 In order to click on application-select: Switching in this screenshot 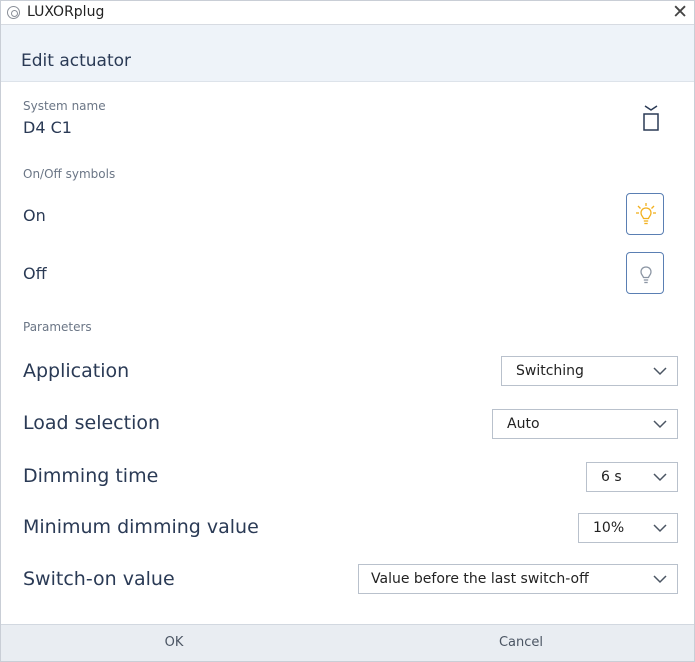, I will do `click(589, 371)`.